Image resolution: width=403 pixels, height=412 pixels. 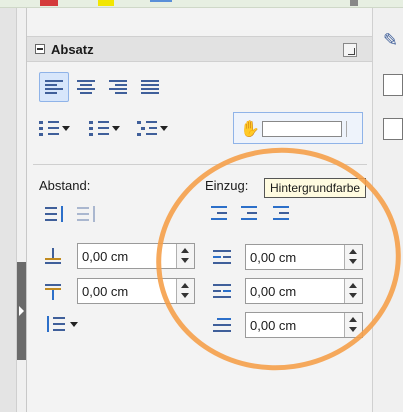 What do you see at coordinates (74, 324) in the screenshot?
I see `line-spacing-dropdown-icon` at bounding box center [74, 324].